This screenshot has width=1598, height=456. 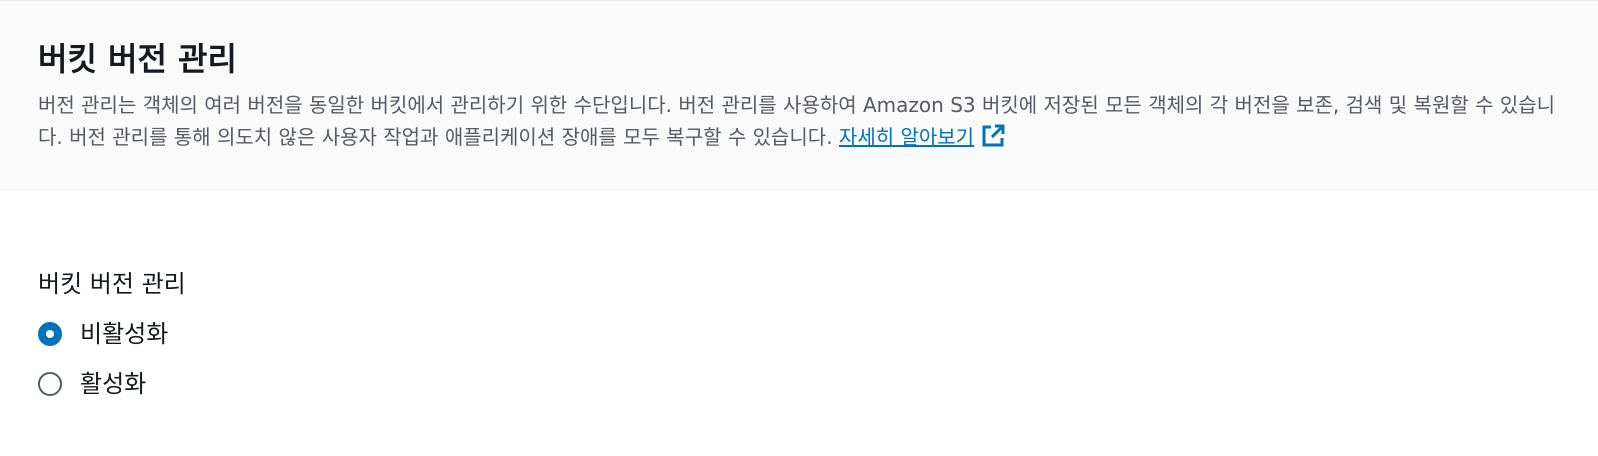 I want to click on radio-label-enable: 활성화, so click(x=113, y=384).